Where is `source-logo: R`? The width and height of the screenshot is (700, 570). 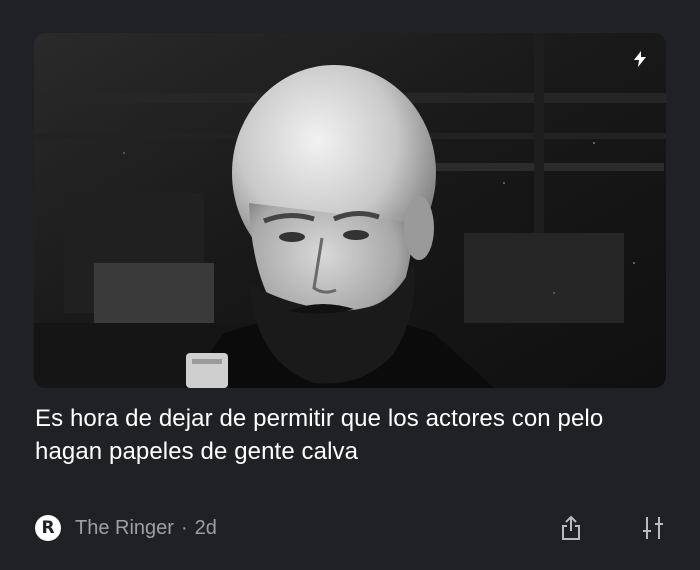 source-logo: R is located at coordinates (48, 528).